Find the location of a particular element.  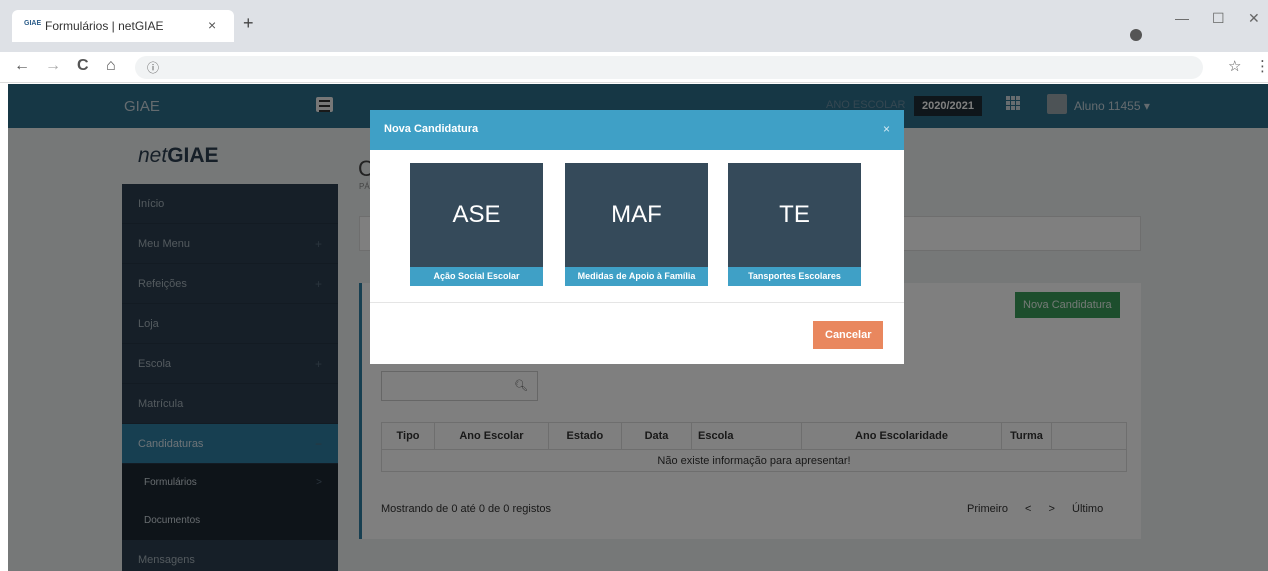

tile-maf: MAF Medidas de Apoio à Família is located at coordinates (636, 224).